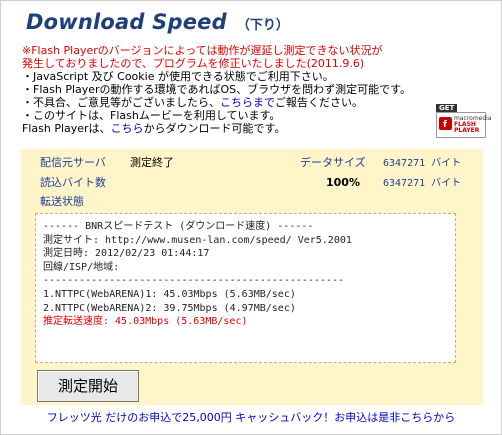 Image resolution: width=502 pixels, height=435 pixels. Describe the element at coordinates (66, 128) in the screenshot. I see `notice-item-download-pre: Flash Playerは、` at that location.